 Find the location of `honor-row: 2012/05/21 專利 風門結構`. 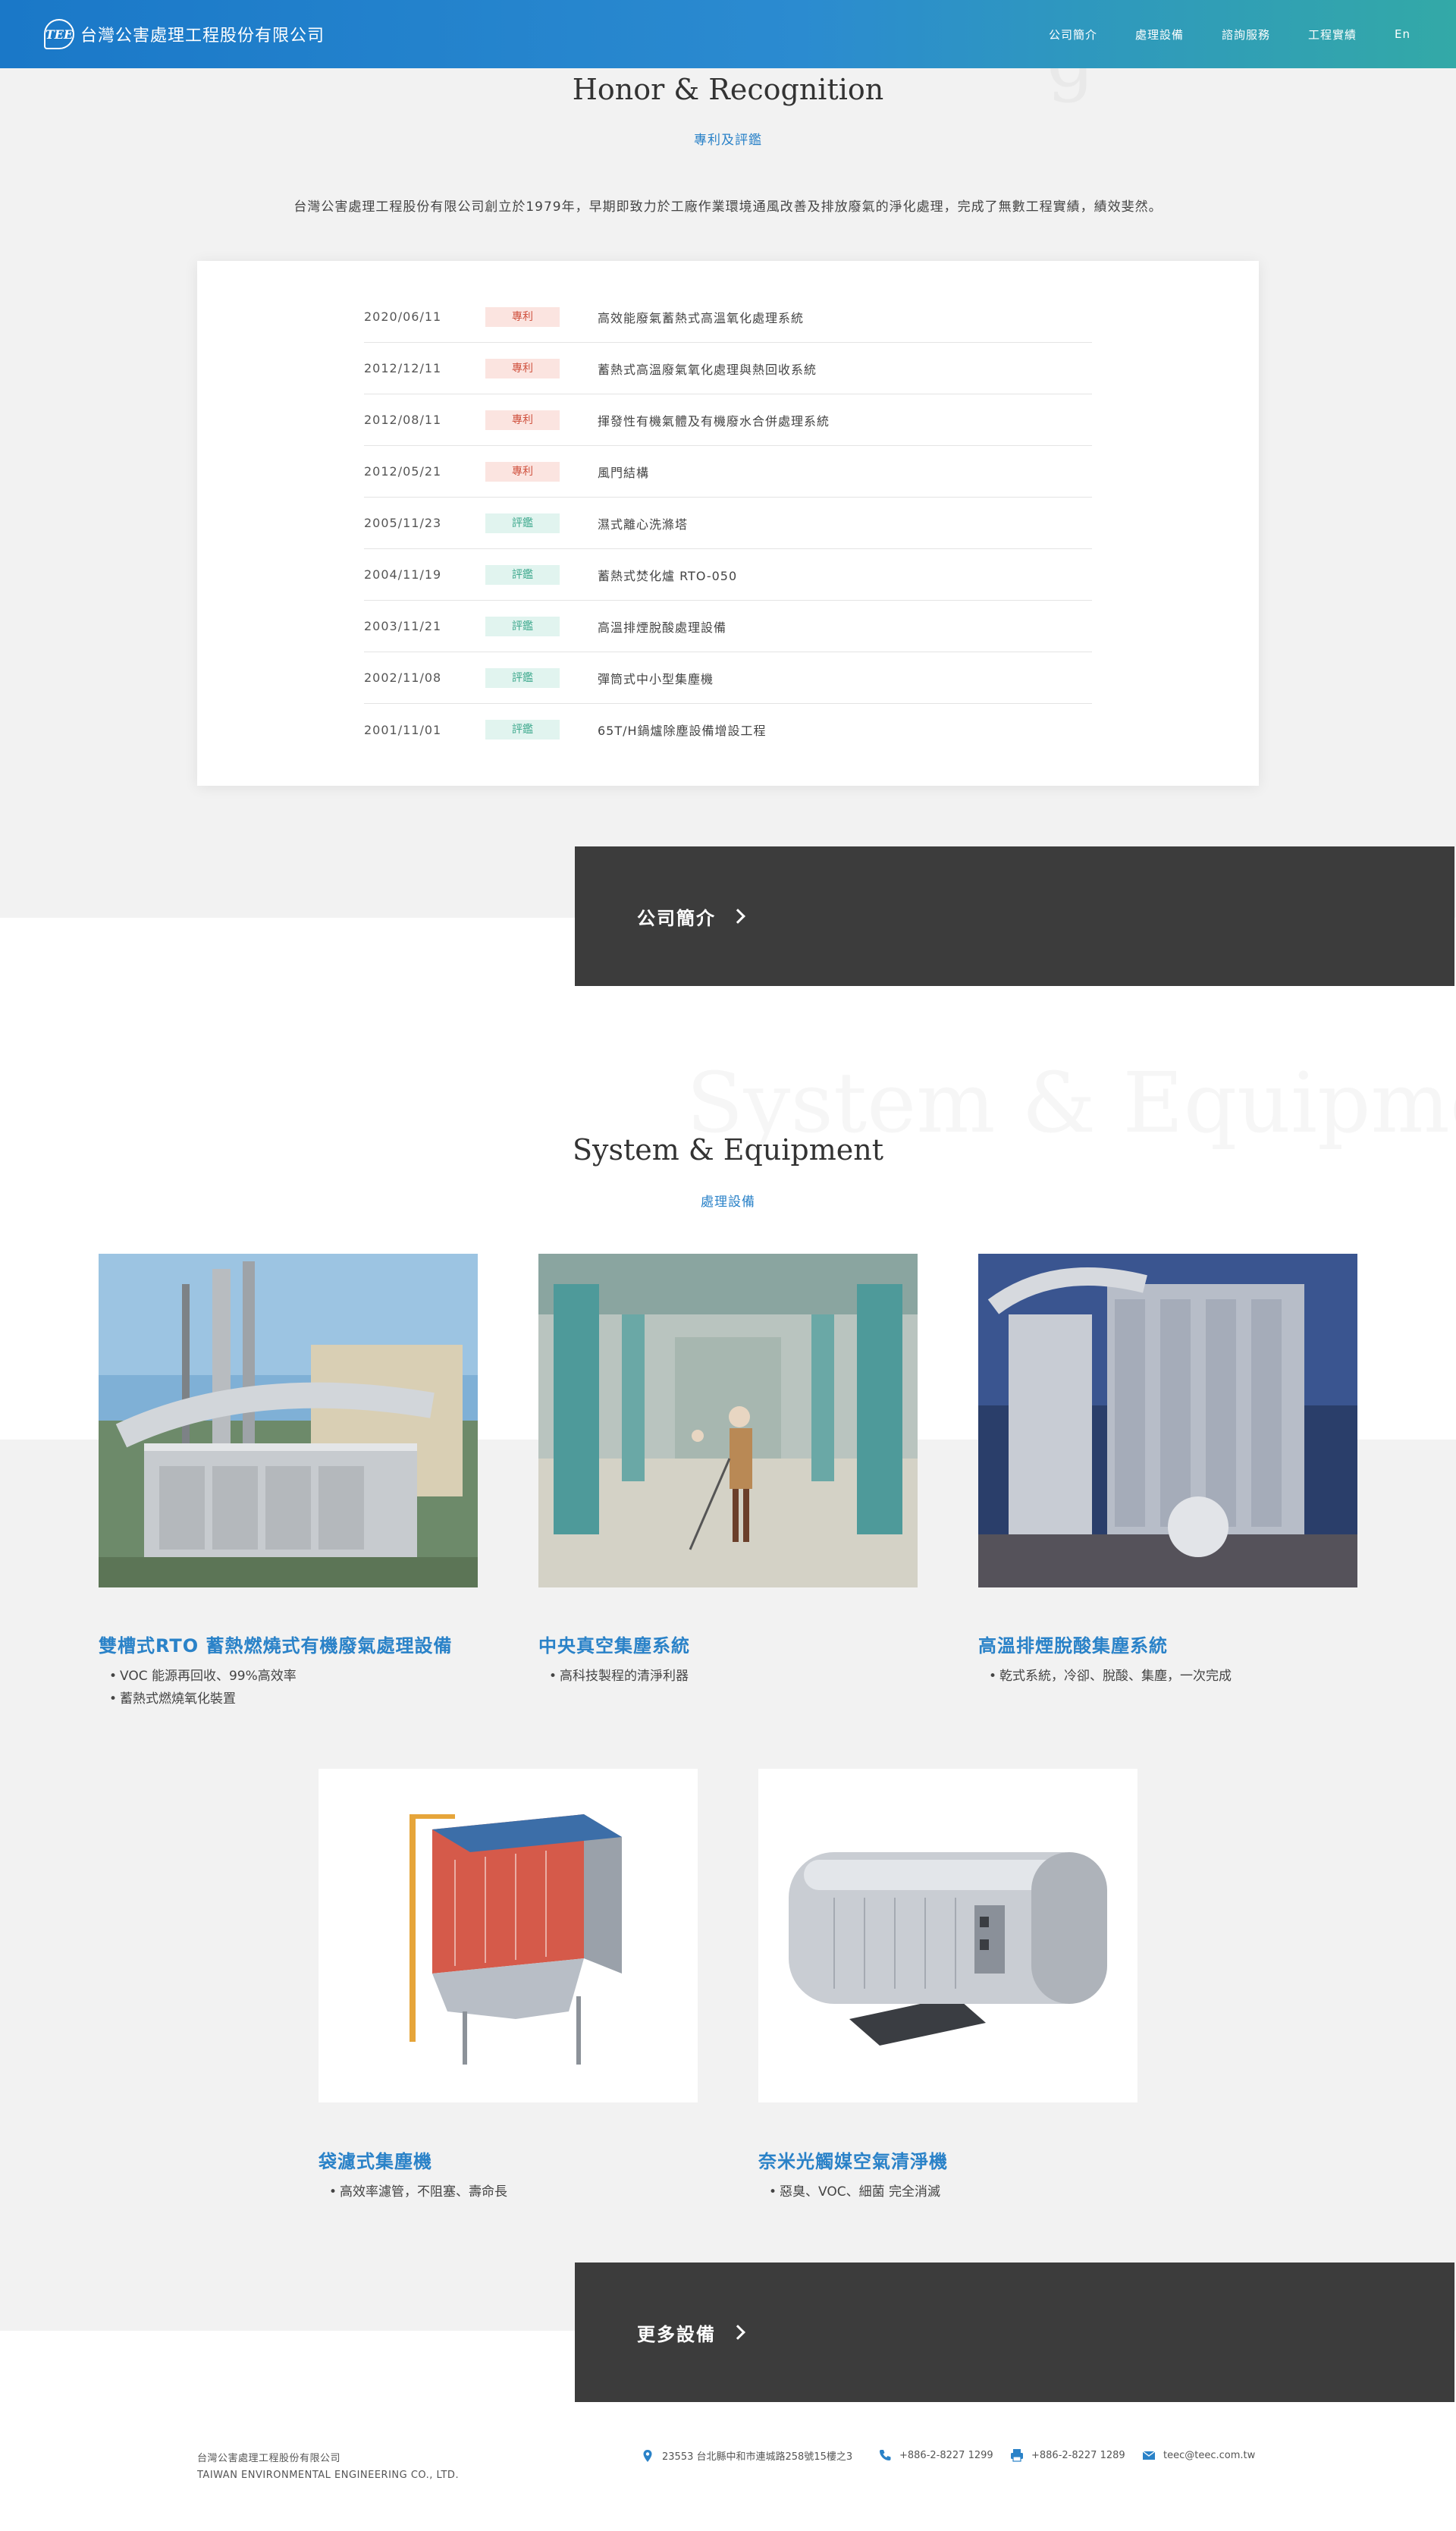

honor-row: 2012/05/21 專利 風門結構 is located at coordinates (728, 472).